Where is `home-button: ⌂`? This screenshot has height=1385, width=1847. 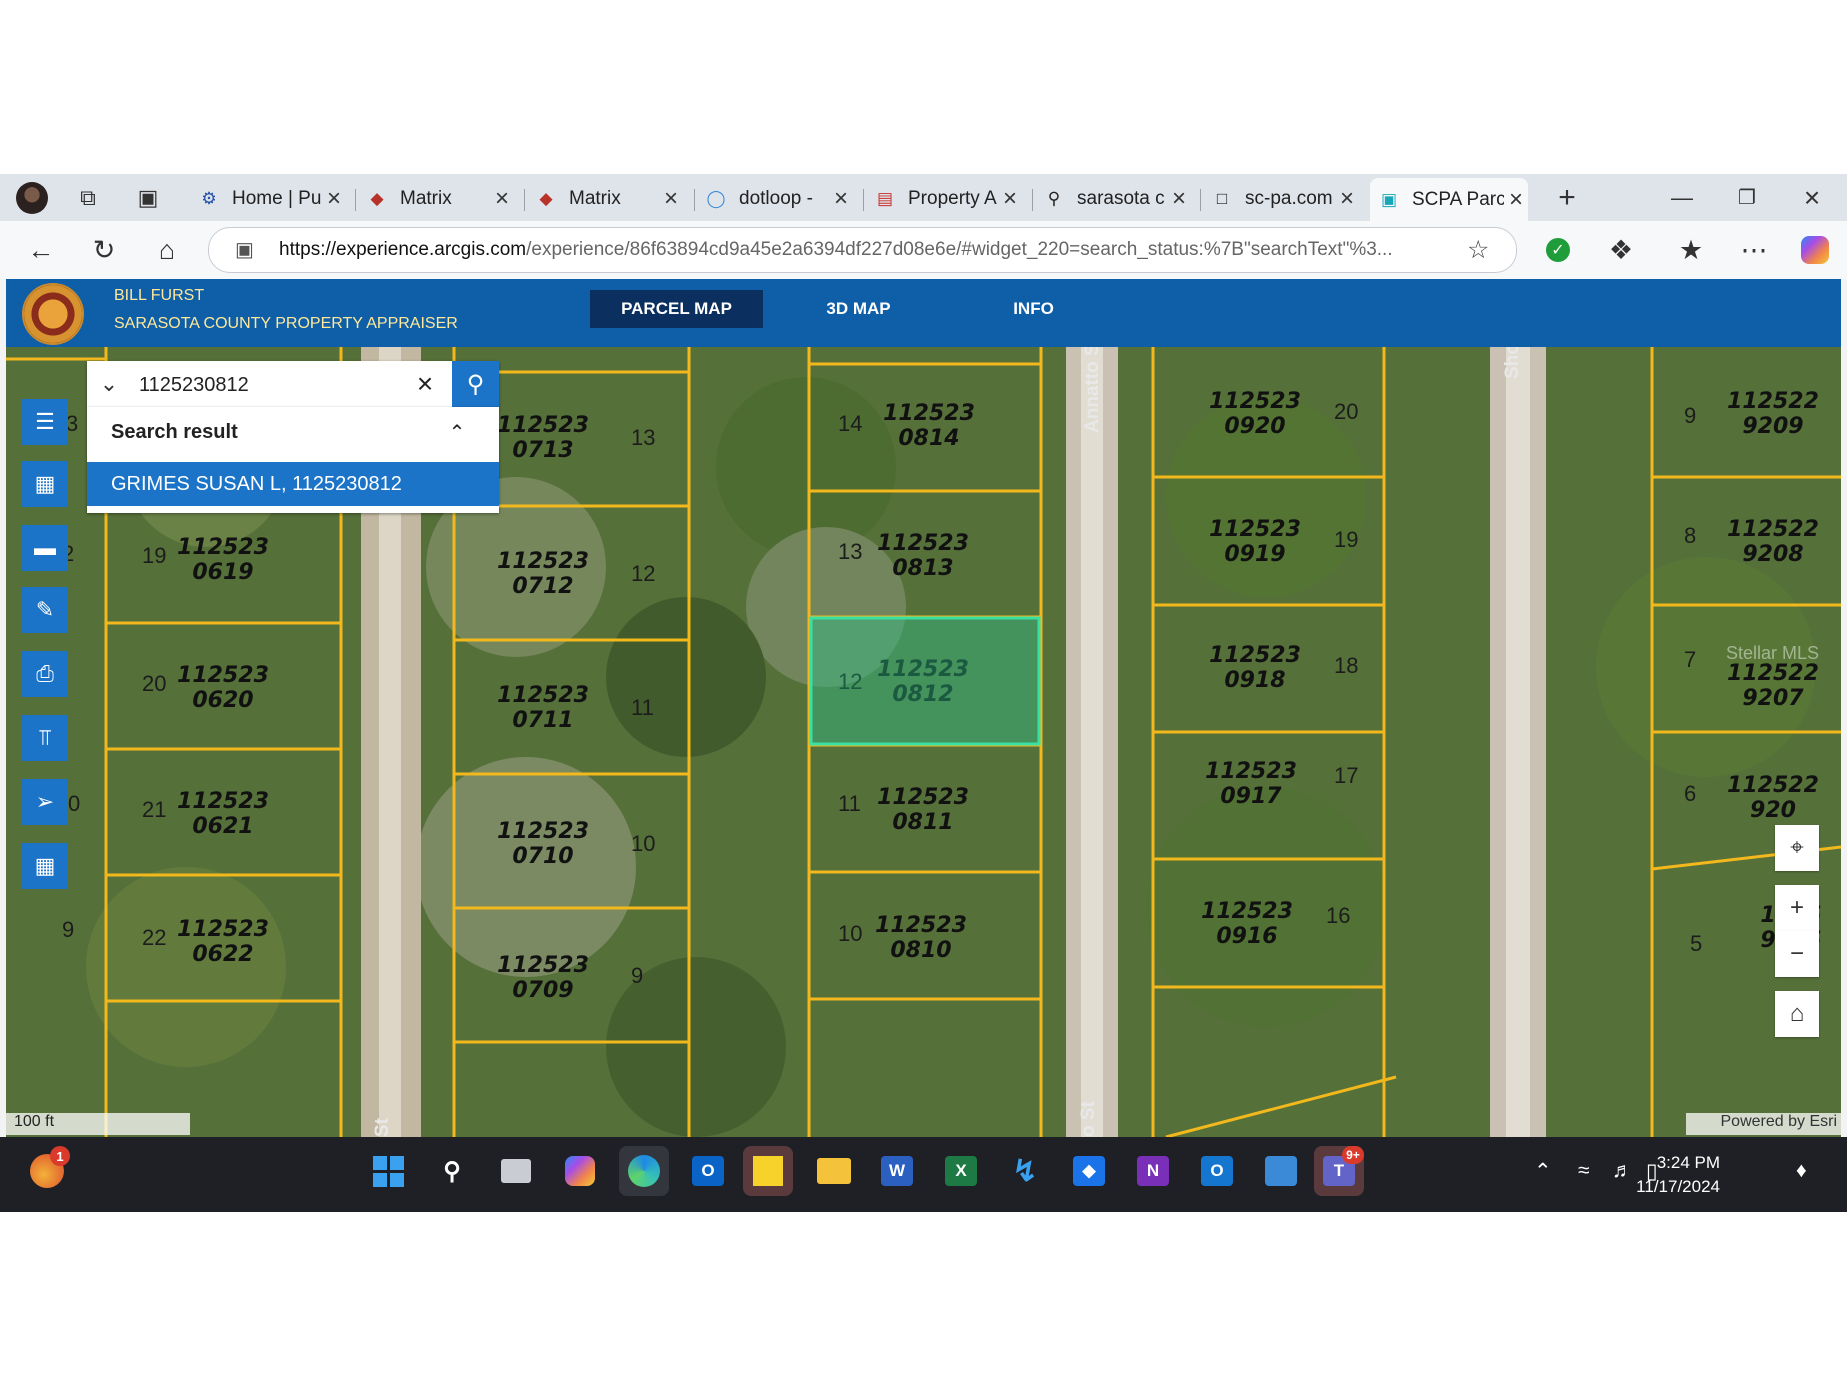 home-button: ⌂ is located at coordinates (167, 250).